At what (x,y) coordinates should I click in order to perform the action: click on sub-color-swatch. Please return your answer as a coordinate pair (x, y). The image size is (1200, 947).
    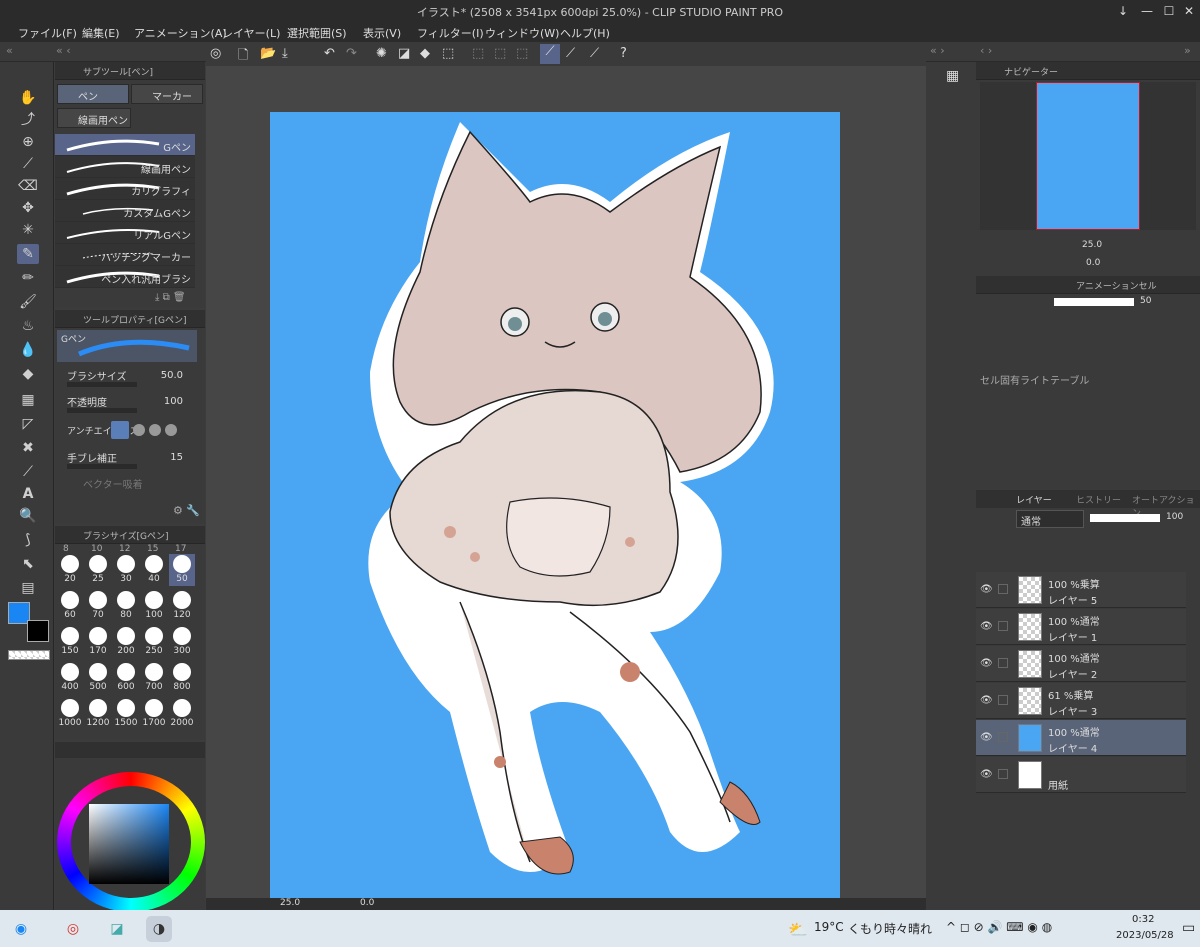
    Looking at the image, I should click on (38, 631).